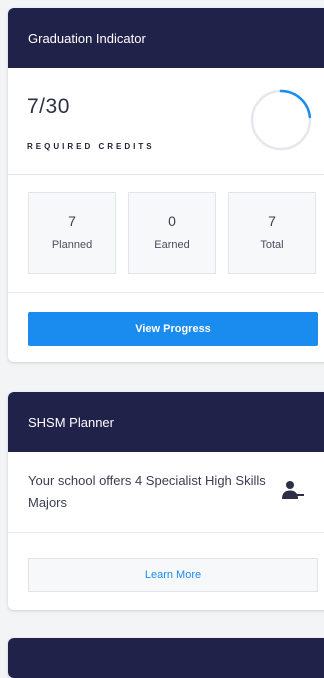 The height and width of the screenshot is (678, 324). Describe the element at coordinates (166, 422) in the screenshot. I see `shsm-card-header: SHSM Planner` at that location.